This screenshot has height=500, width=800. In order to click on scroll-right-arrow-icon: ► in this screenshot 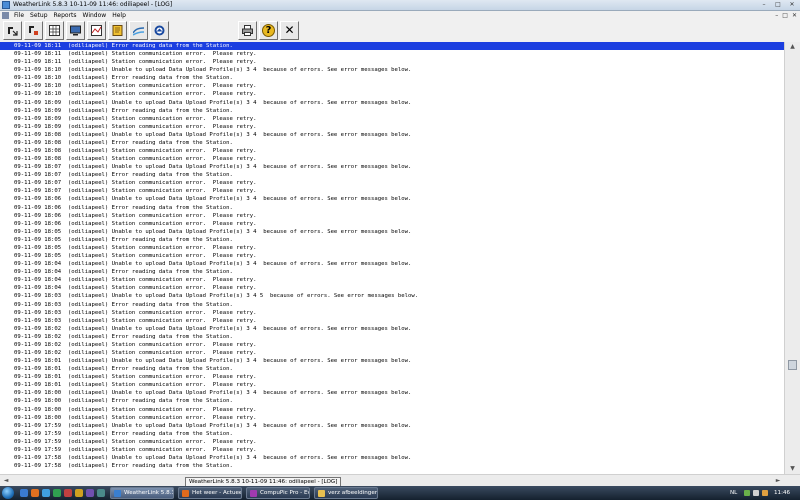, I will do `click(778, 480)`.